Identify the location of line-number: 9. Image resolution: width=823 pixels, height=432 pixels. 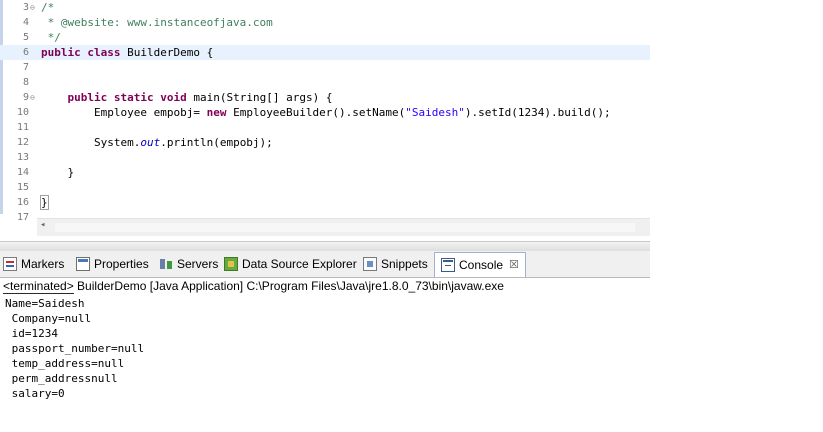
(25, 97).